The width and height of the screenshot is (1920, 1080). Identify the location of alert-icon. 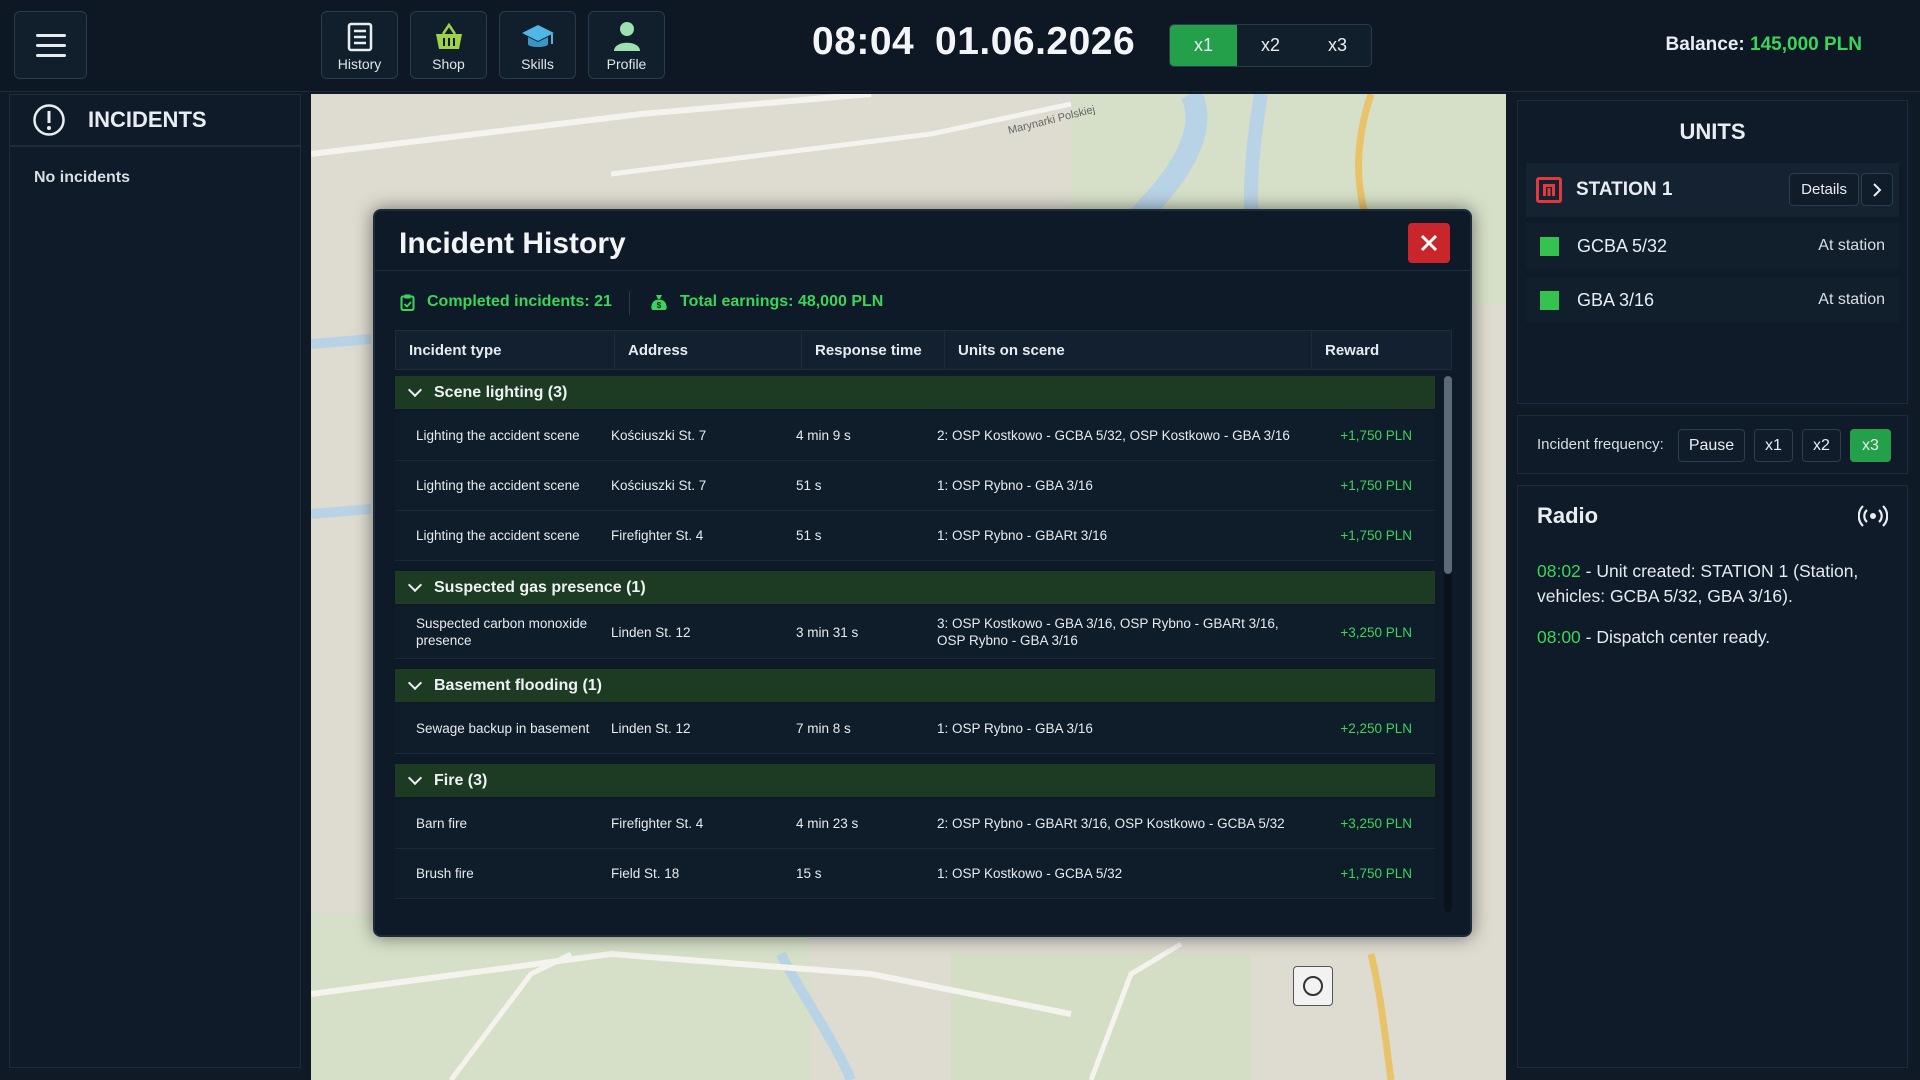
(49, 120).